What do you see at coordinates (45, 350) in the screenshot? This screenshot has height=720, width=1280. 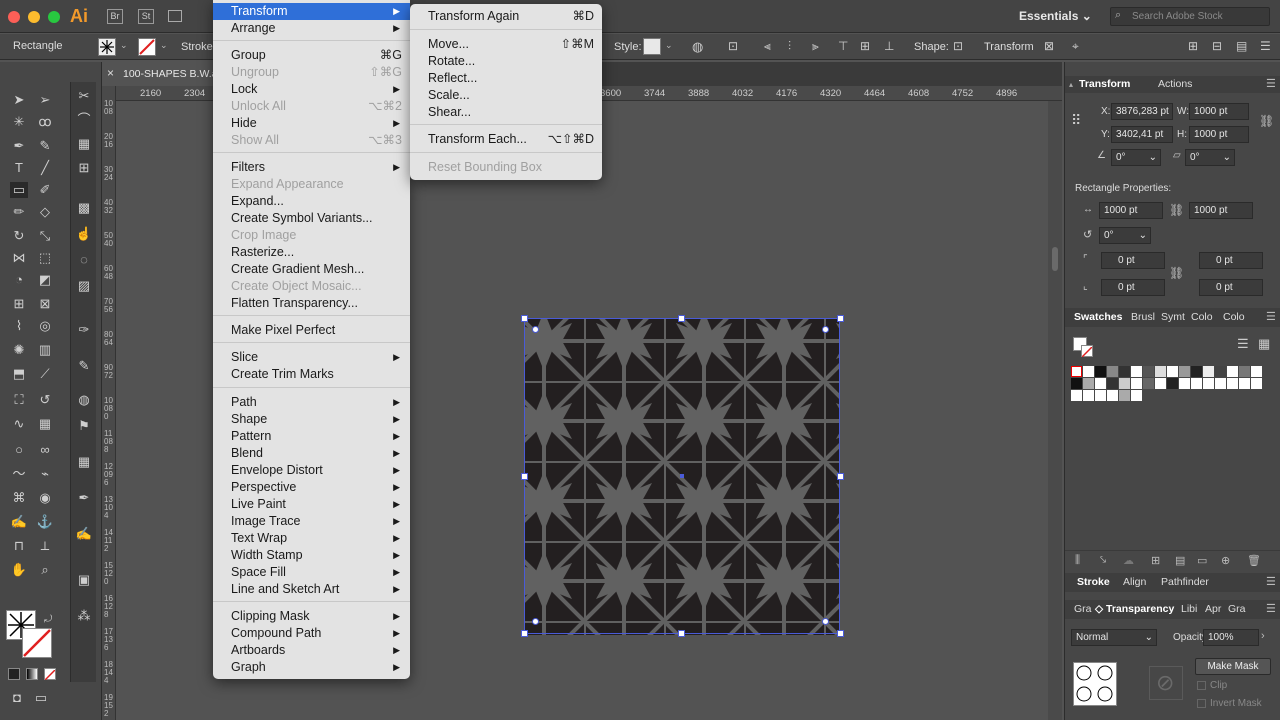 I see `column-graph-tool-icon: ▥` at bounding box center [45, 350].